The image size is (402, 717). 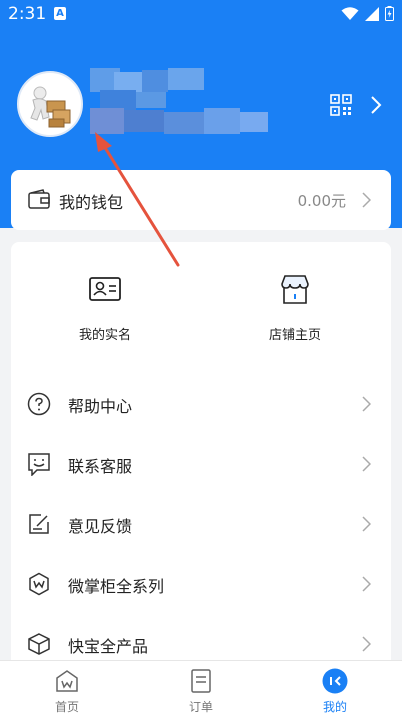 What do you see at coordinates (108, 646) in the screenshot?
I see `menu-item-label: 快宝全产品` at bounding box center [108, 646].